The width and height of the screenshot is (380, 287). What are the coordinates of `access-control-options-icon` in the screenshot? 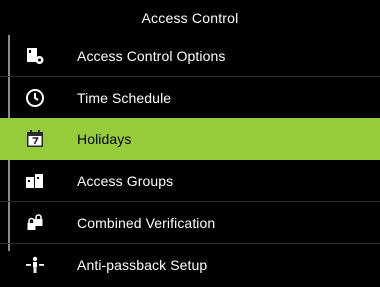 It's located at (35, 56).